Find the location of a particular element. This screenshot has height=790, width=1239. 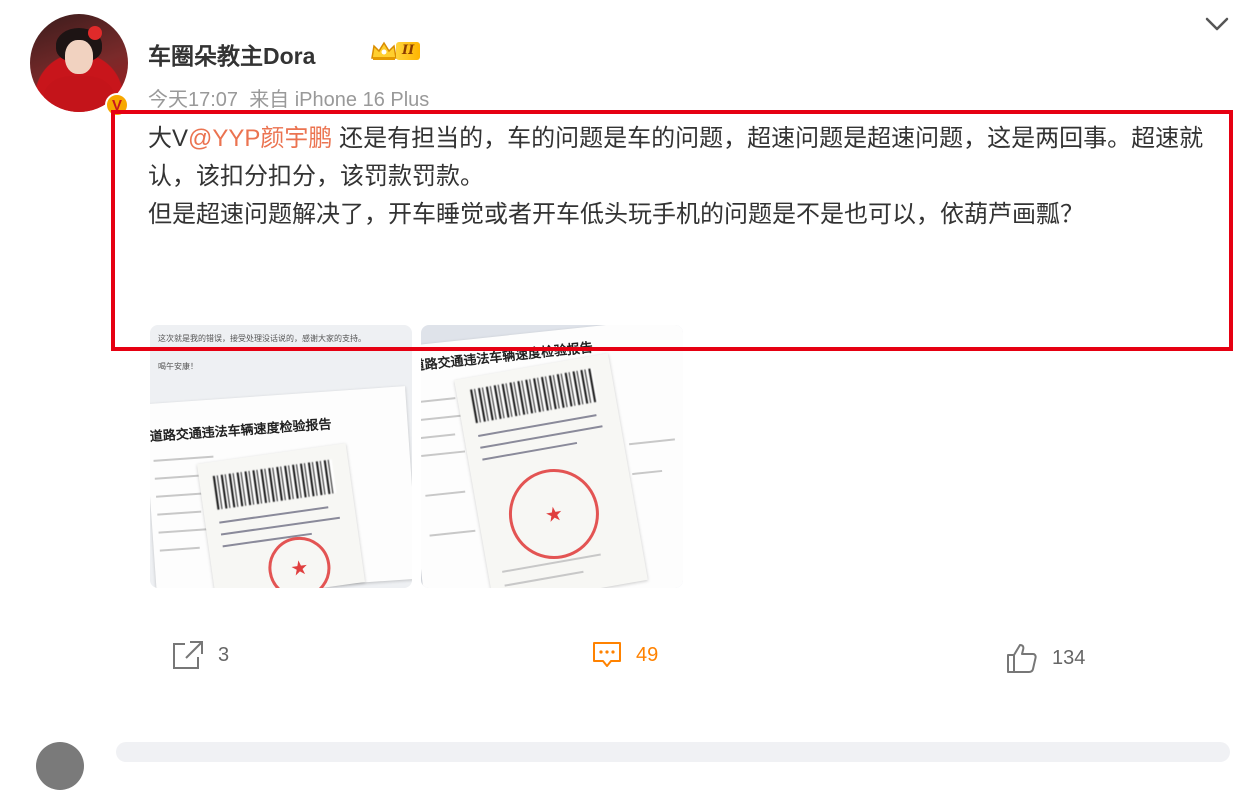

post-time: 今天17:07 is located at coordinates (193, 100).